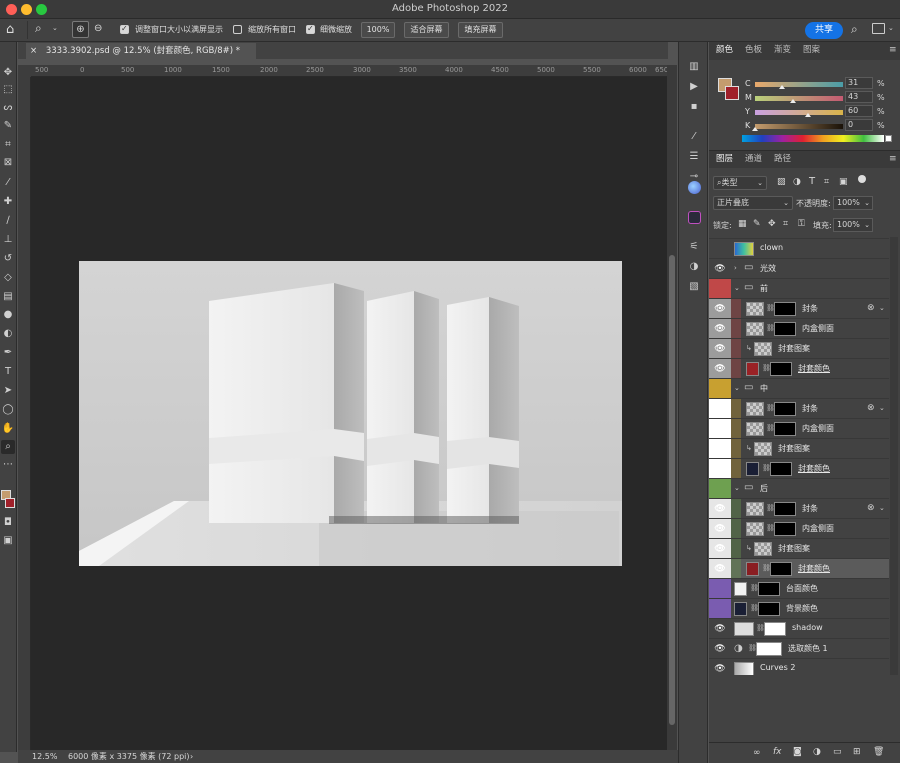 This screenshot has width=900, height=763. What do you see at coordinates (8, 90) in the screenshot?
I see `marquee-tool-icon: ⬚` at bounding box center [8, 90].